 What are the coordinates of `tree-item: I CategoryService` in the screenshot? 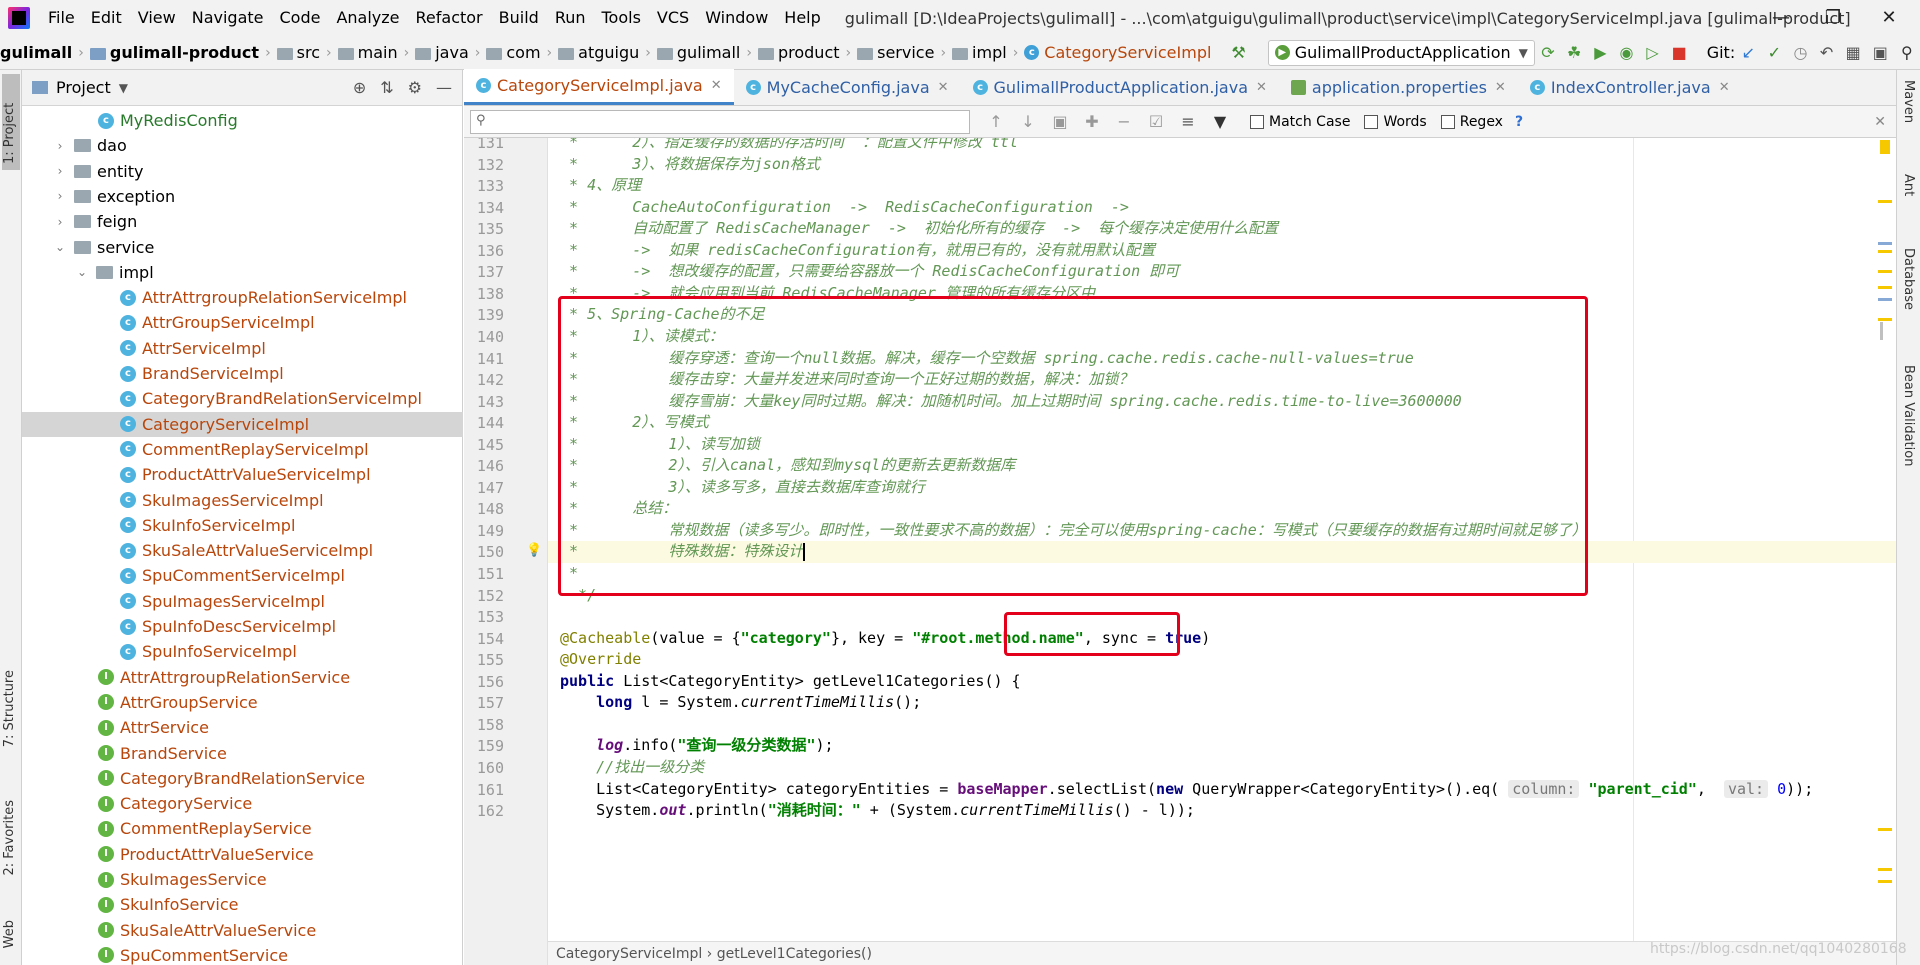 It's located at (242, 803).